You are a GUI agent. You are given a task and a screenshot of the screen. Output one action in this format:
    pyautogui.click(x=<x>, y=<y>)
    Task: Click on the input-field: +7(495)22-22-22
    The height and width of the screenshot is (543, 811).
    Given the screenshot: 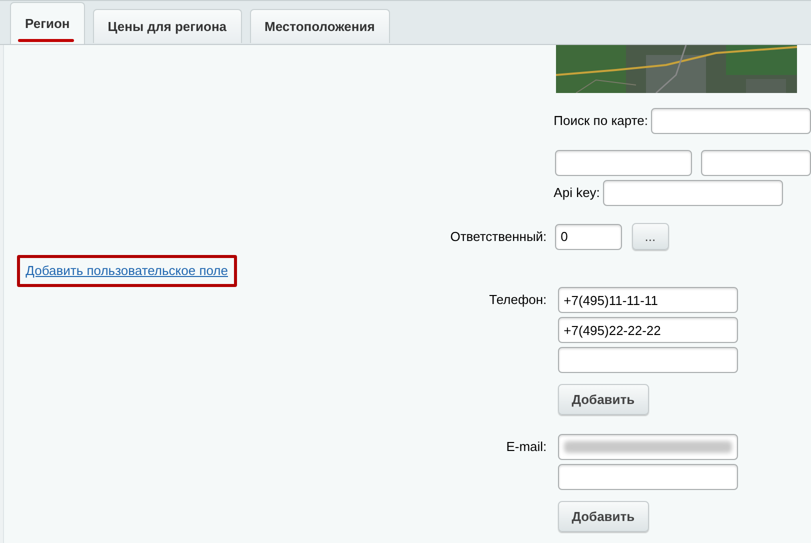 What is the action you would take?
    pyautogui.click(x=648, y=330)
    